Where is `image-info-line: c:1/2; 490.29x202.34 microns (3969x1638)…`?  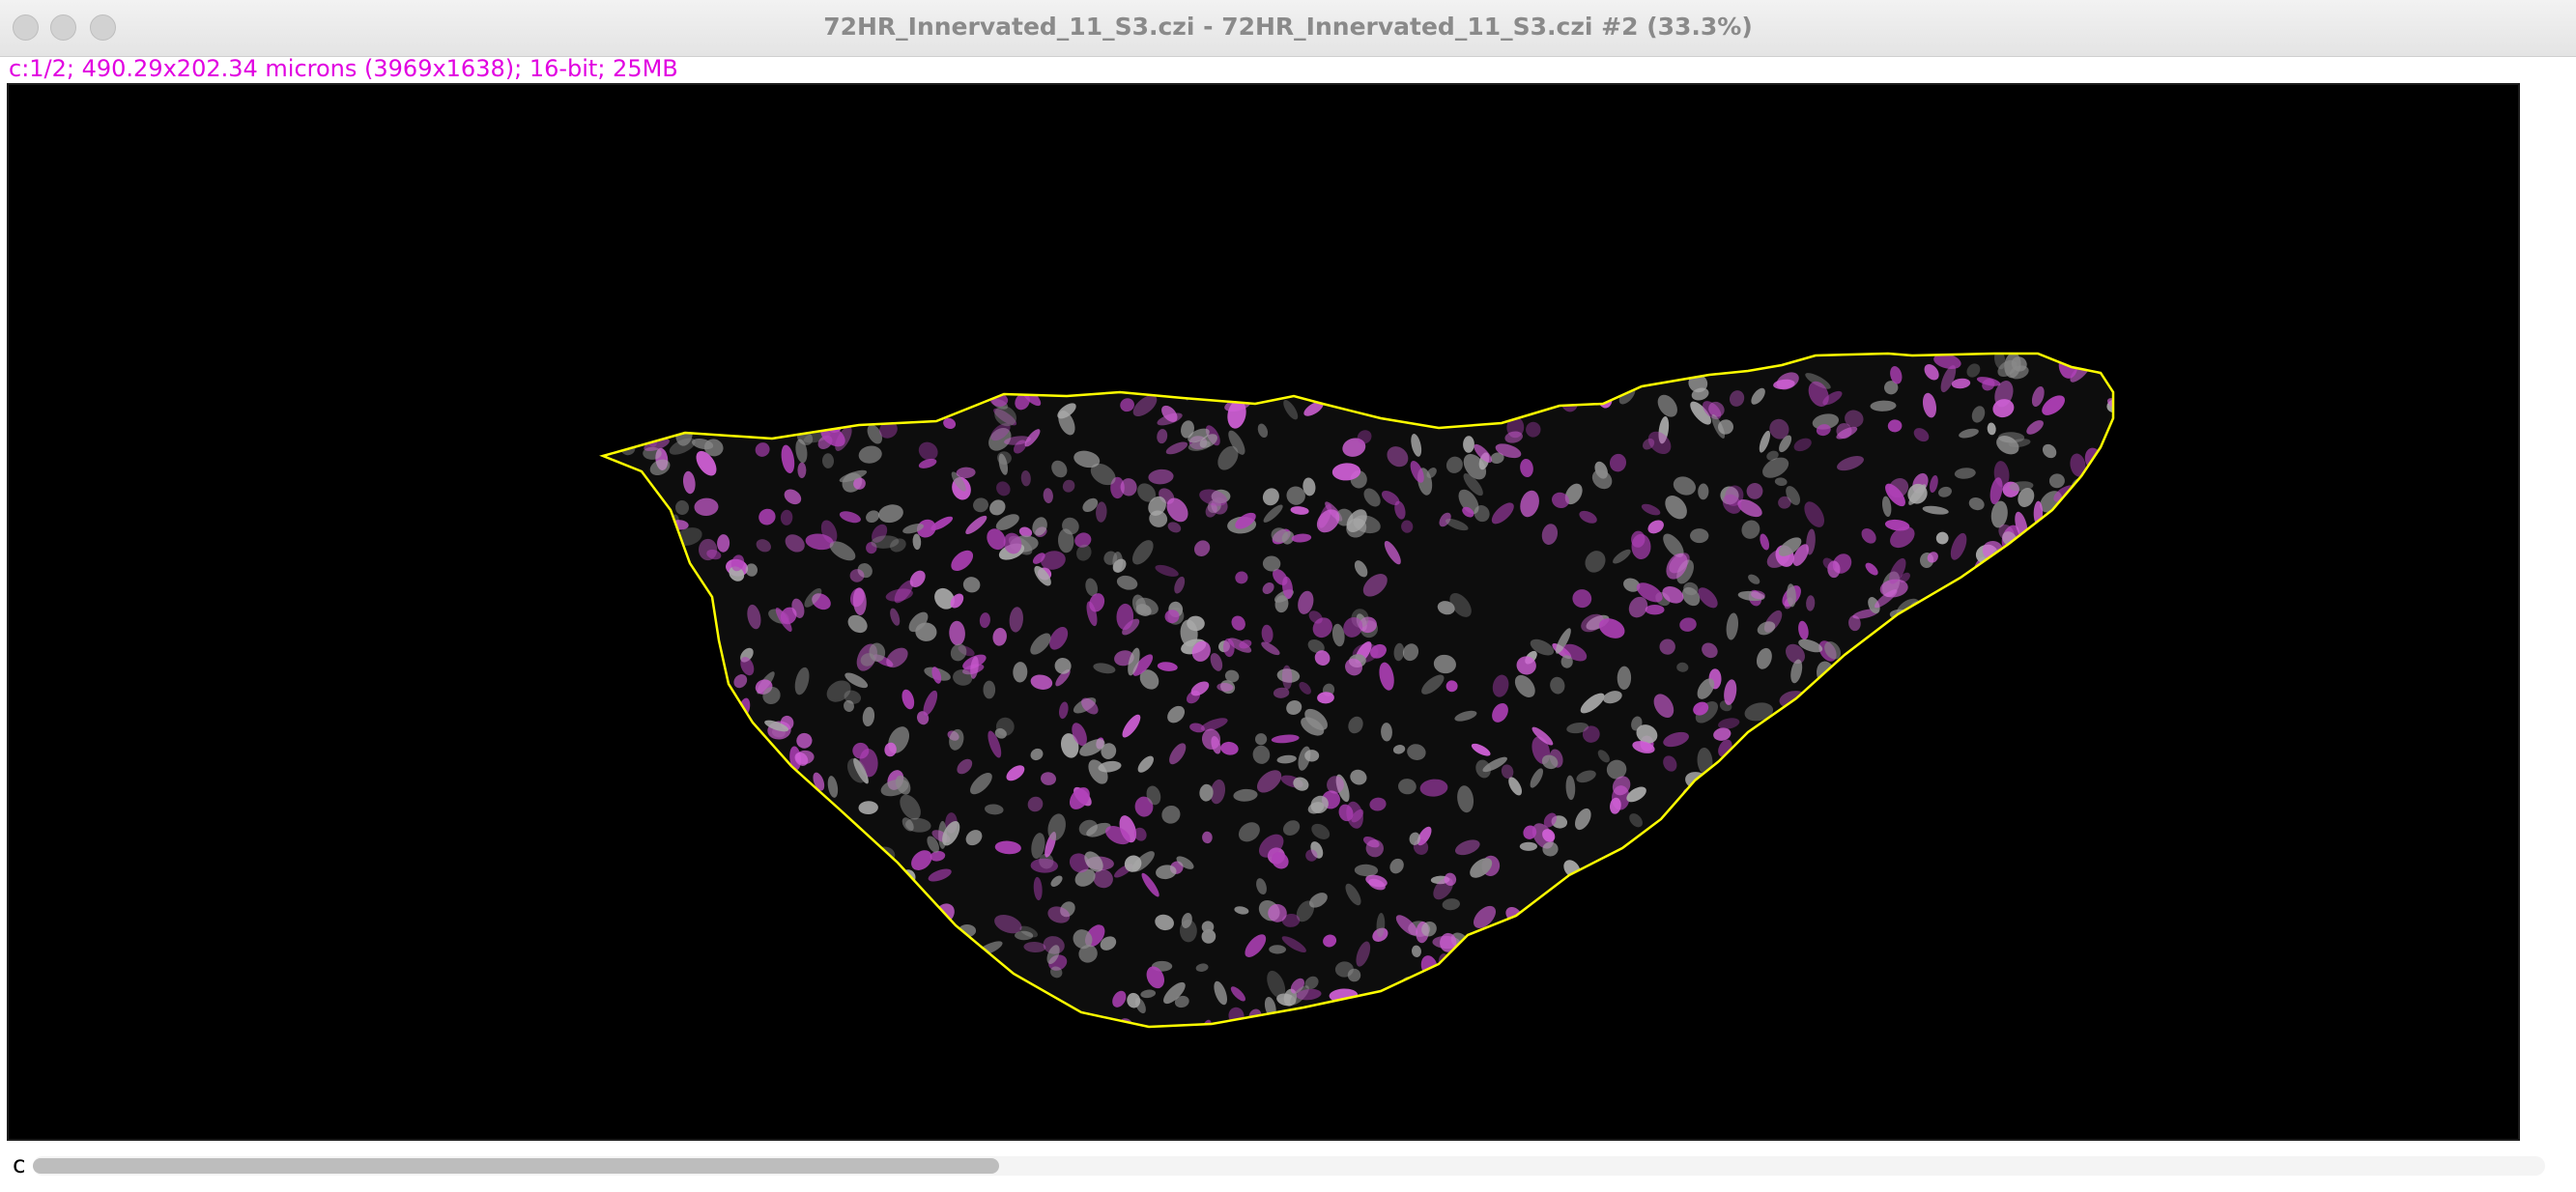
image-info-line: c:1/2; 490.29x202.34 microns (3969x1638)… is located at coordinates (344, 68).